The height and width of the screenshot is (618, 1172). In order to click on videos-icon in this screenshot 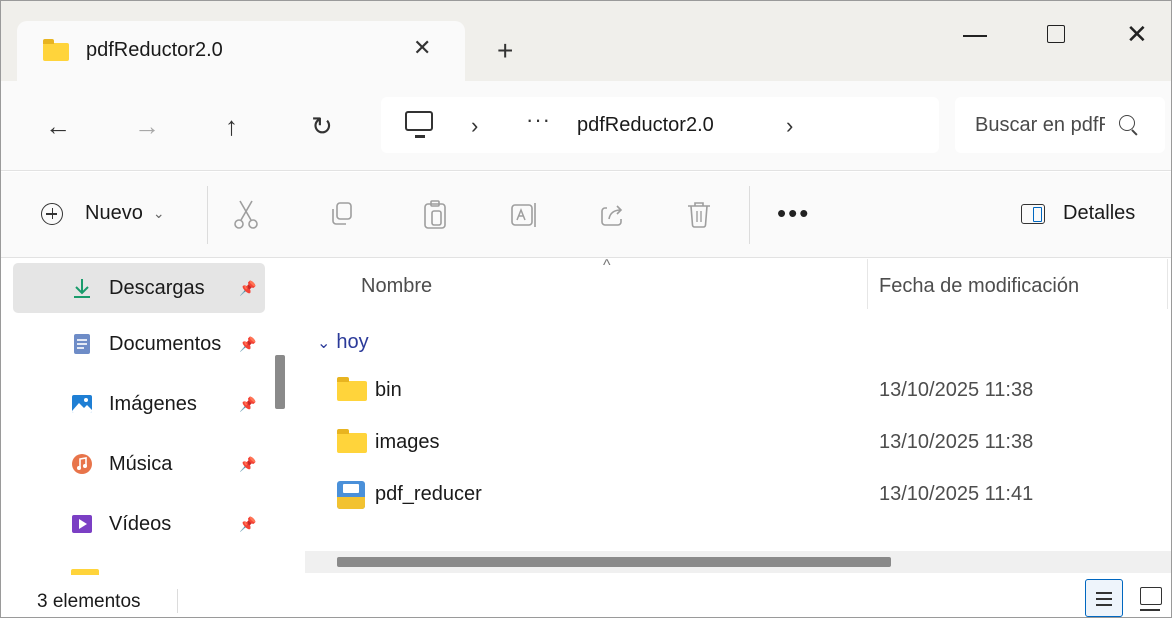, I will do `click(82, 524)`.